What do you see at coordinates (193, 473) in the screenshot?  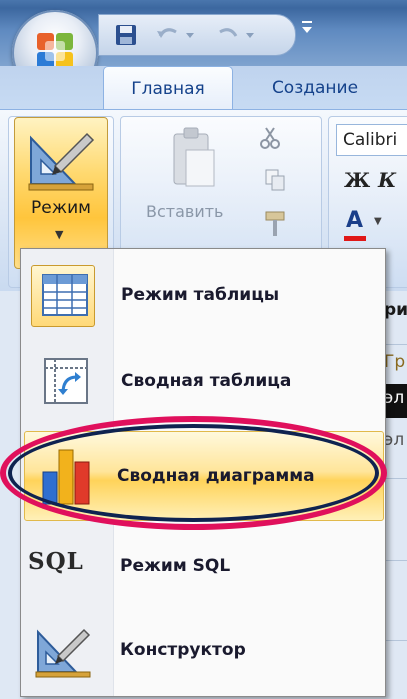 I see `highlight-oval-inner` at bounding box center [193, 473].